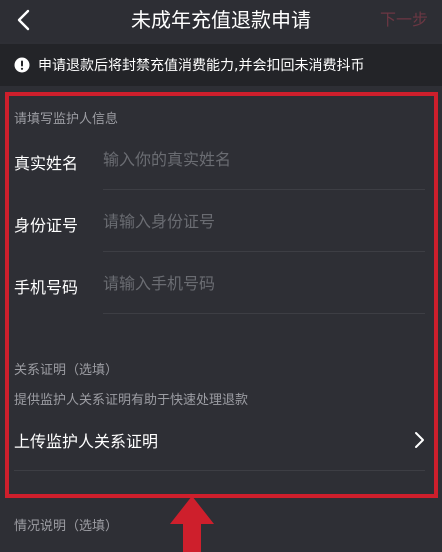 Image resolution: width=442 pixels, height=552 pixels. I want to click on relation-hint: 提供监护人关系证明有助于快速处理退款, so click(131, 400).